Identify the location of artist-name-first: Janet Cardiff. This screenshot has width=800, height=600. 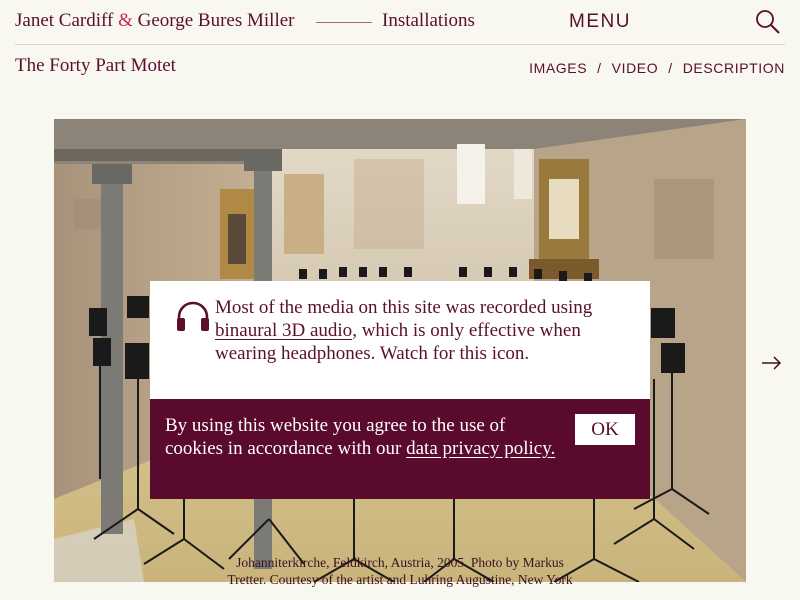
(64, 20).